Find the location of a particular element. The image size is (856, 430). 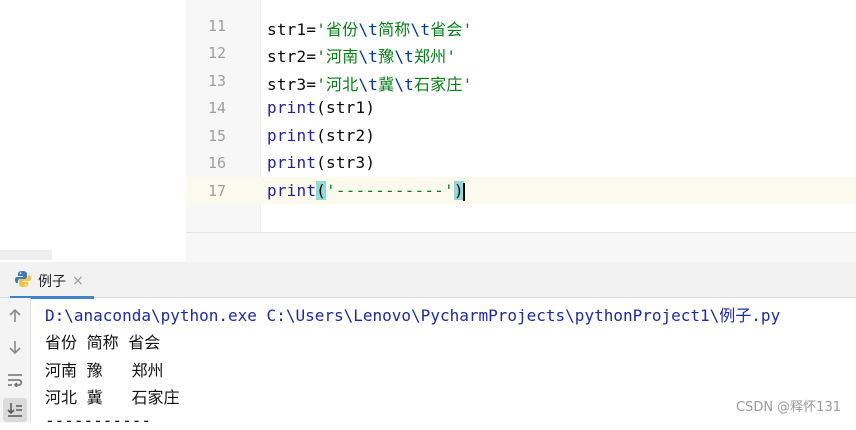

text-caret is located at coordinates (463, 191).